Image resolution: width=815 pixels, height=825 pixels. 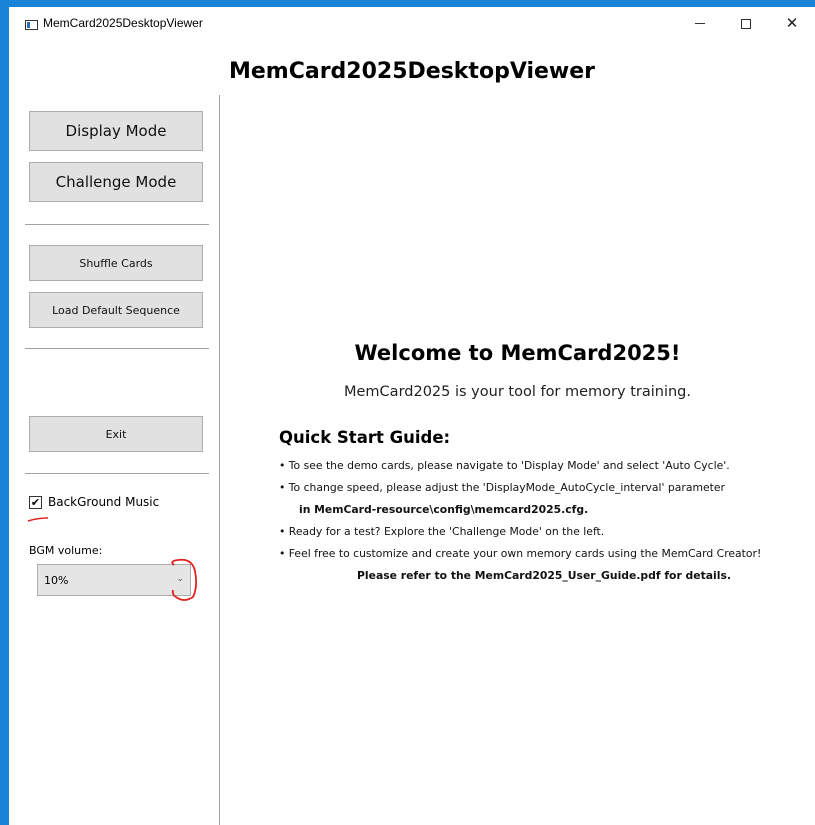 What do you see at coordinates (116, 182) in the screenshot?
I see `challenge-mode-button: Challenge Mode` at bounding box center [116, 182].